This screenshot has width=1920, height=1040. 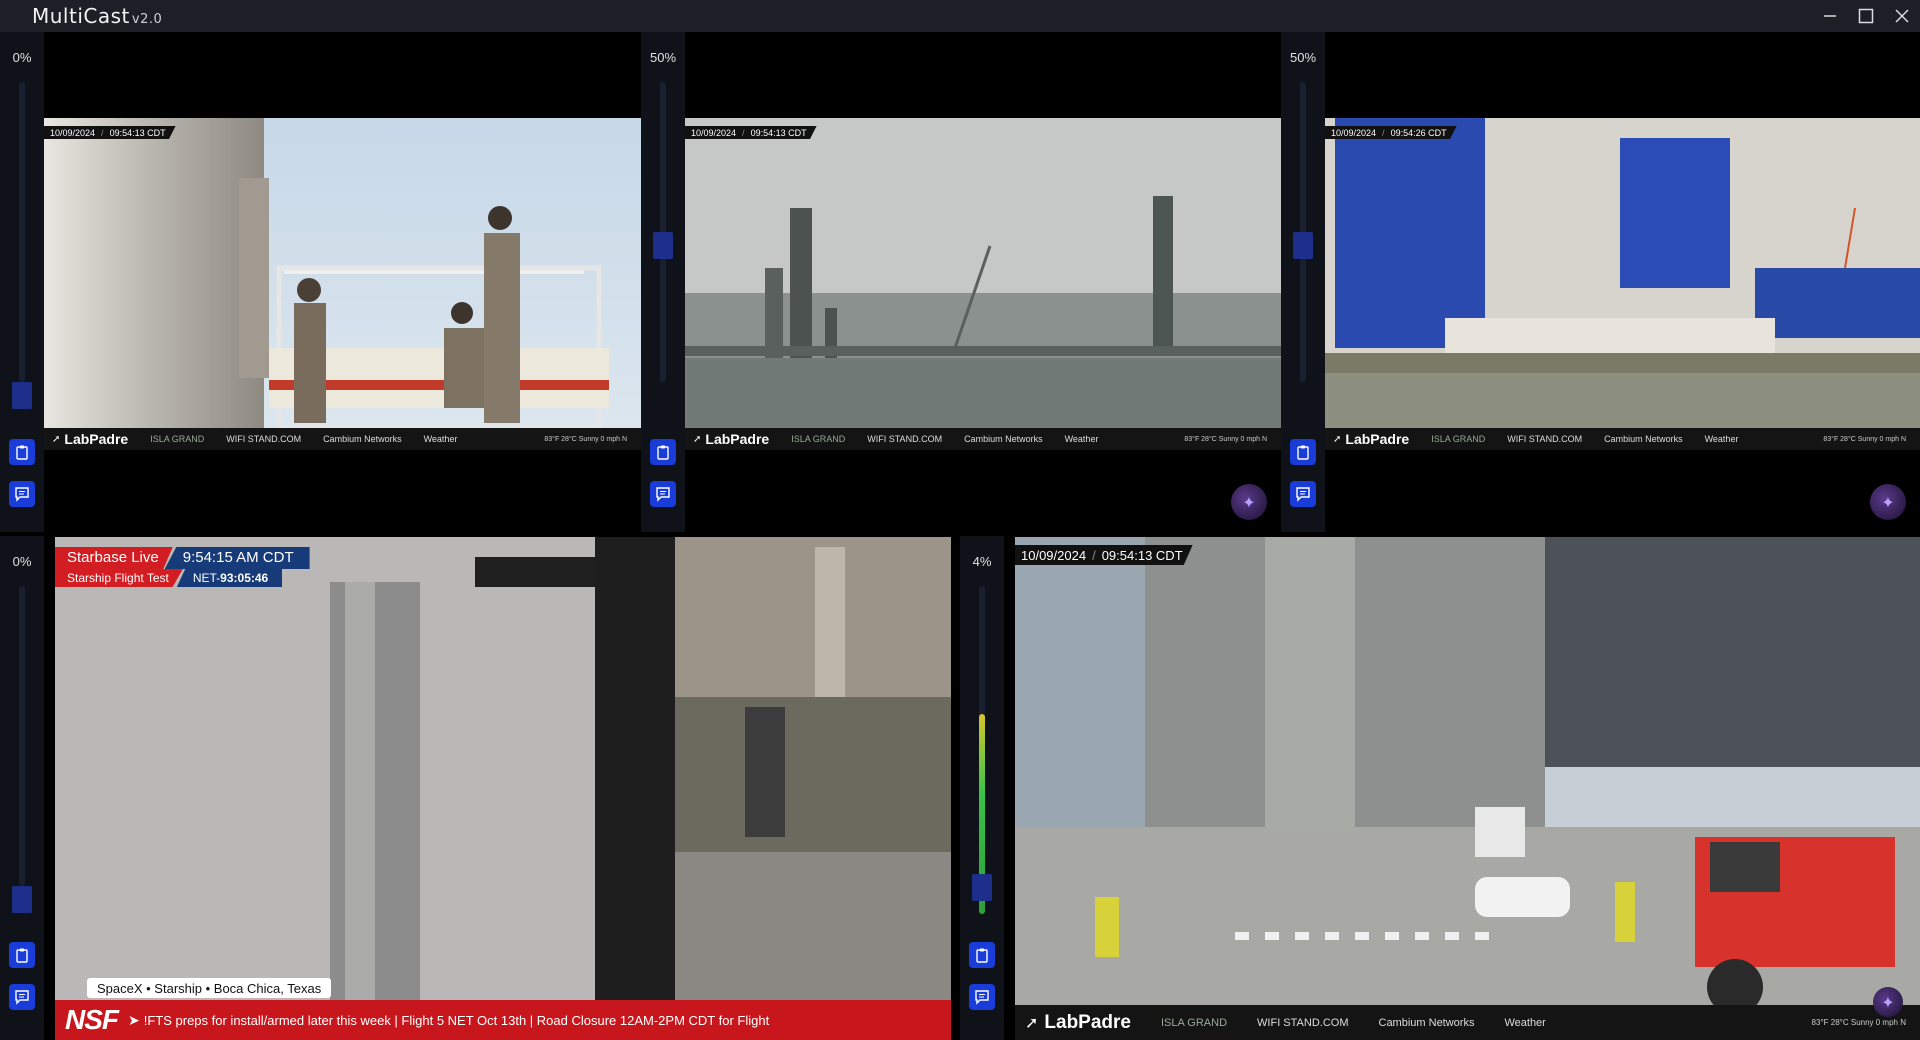 What do you see at coordinates (1830, 16) in the screenshot?
I see `minimize-icon` at bounding box center [1830, 16].